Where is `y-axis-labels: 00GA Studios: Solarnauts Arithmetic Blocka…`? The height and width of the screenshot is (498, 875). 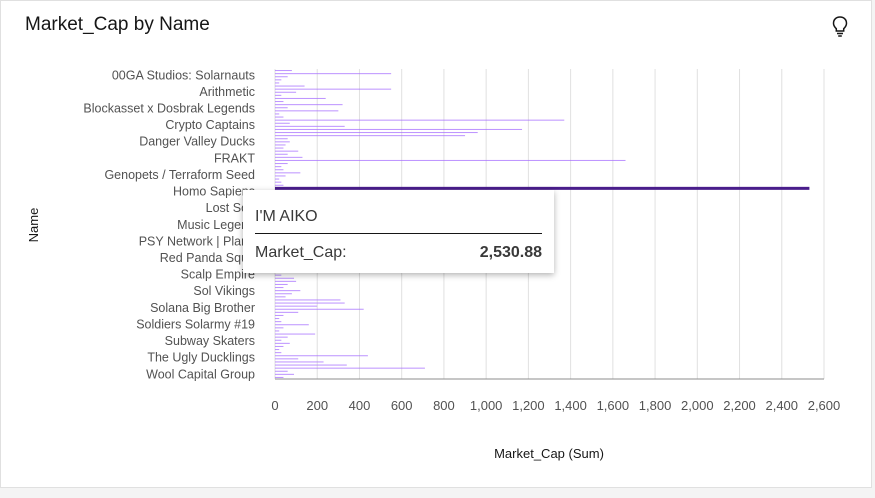 y-axis-labels: 00GA Studios: Solarnauts Arithmetic Blocka… is located at coordinates (169, 224).